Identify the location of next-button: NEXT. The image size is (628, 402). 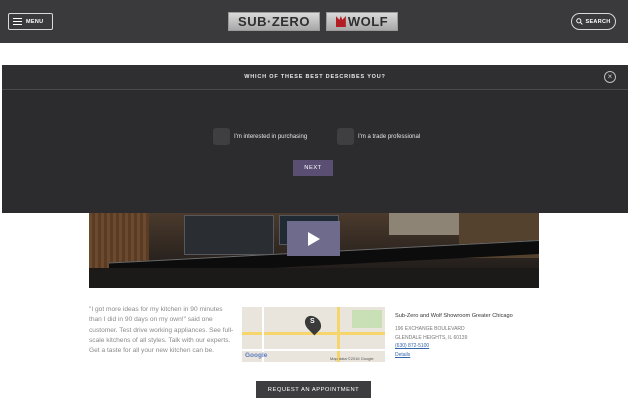
(313, 168).